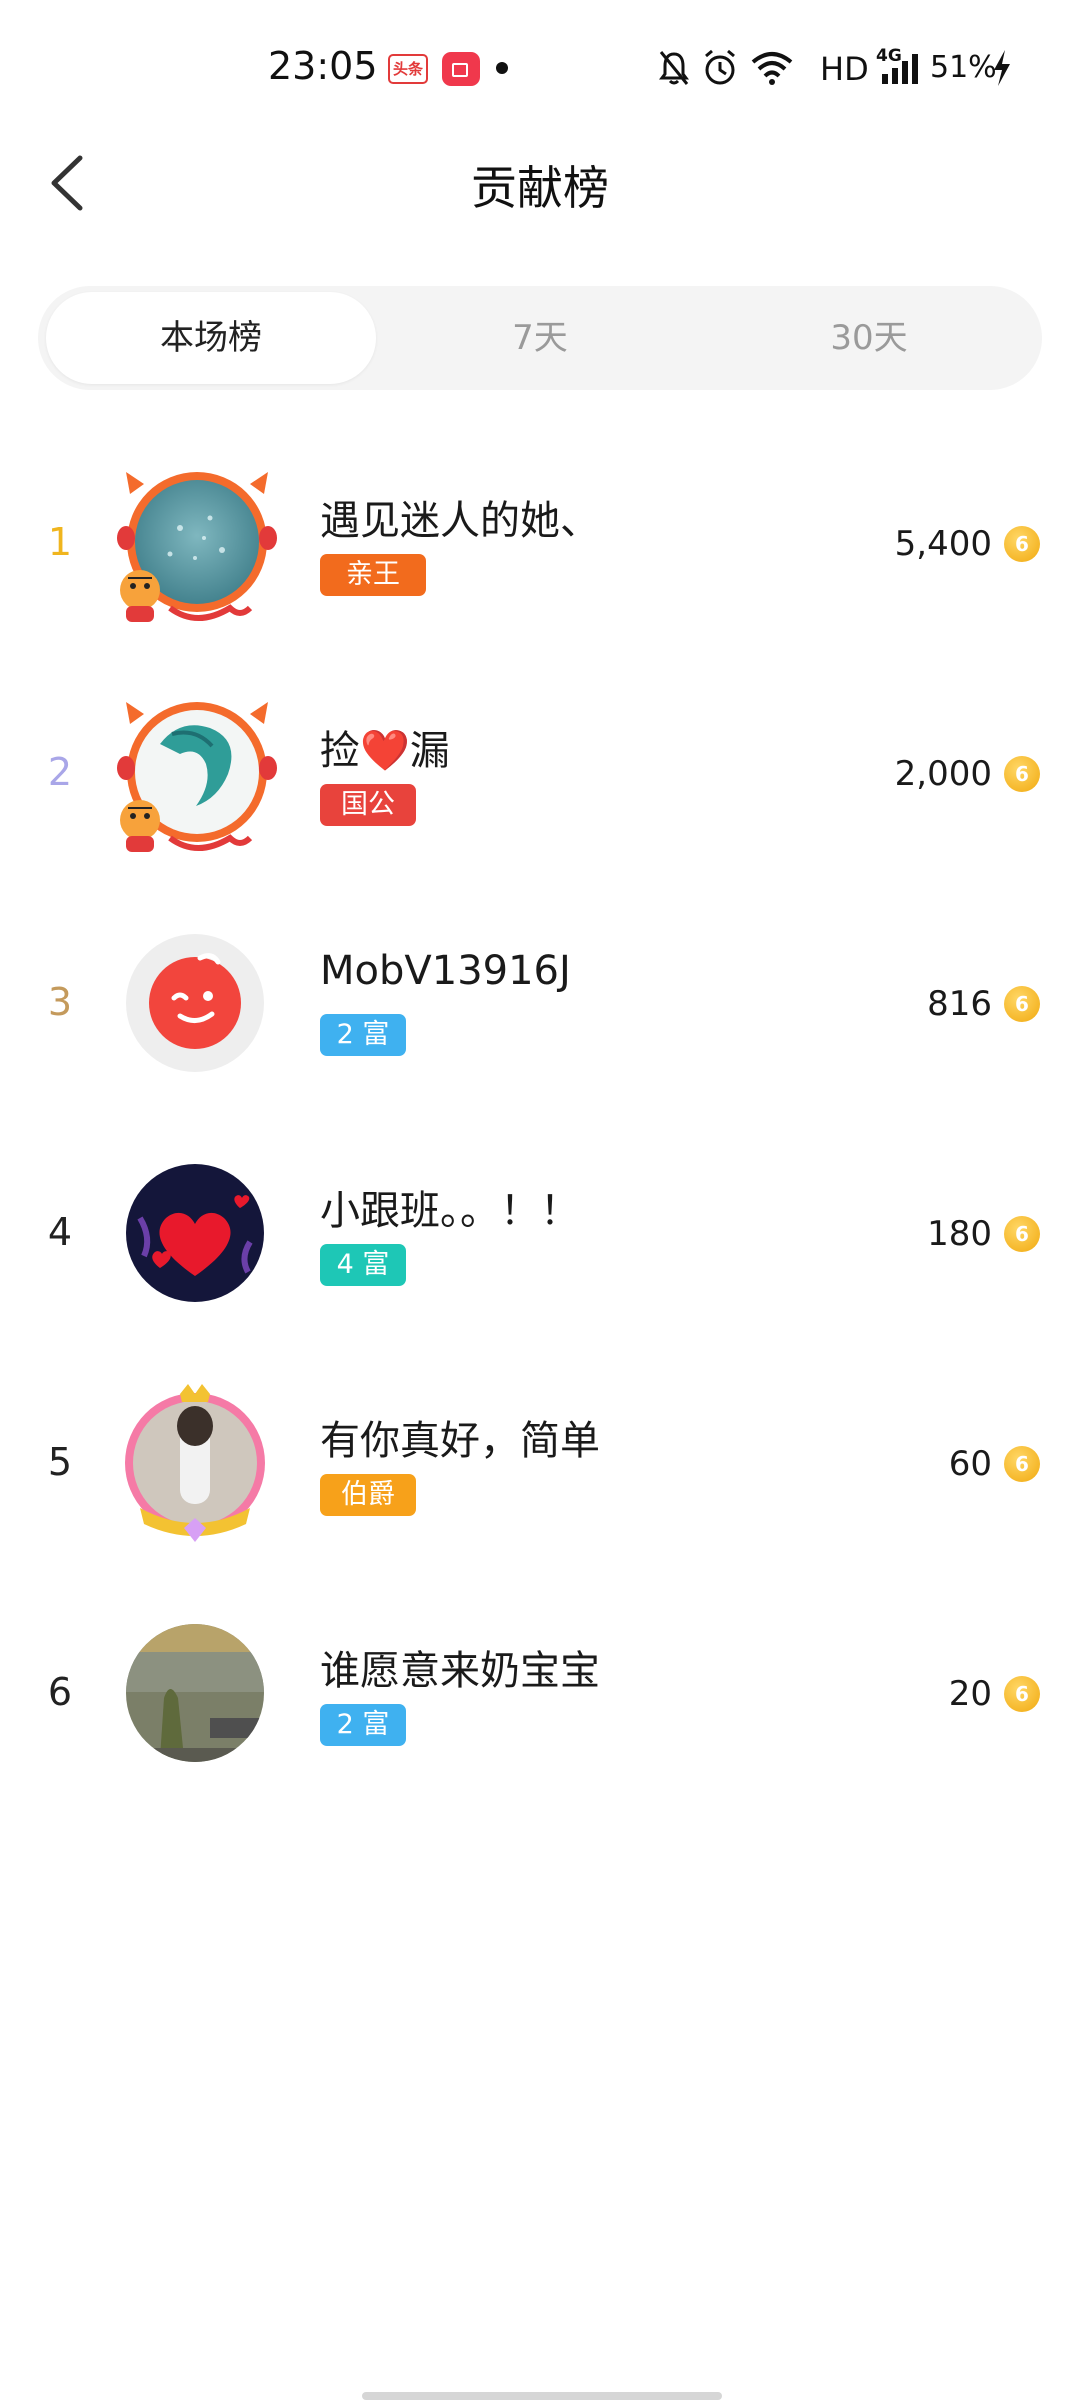  I want to click on rank-badge-qinwang: 亲王, so click(373, 575).